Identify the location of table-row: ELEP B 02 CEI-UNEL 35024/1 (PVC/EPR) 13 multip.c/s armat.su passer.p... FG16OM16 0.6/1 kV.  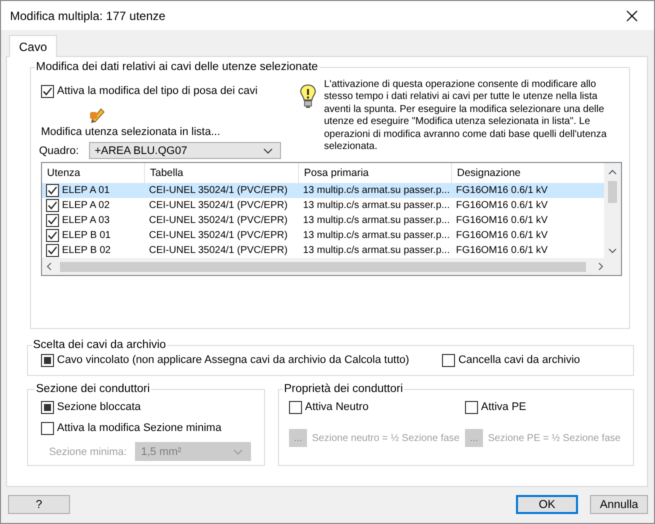
(323, 250).